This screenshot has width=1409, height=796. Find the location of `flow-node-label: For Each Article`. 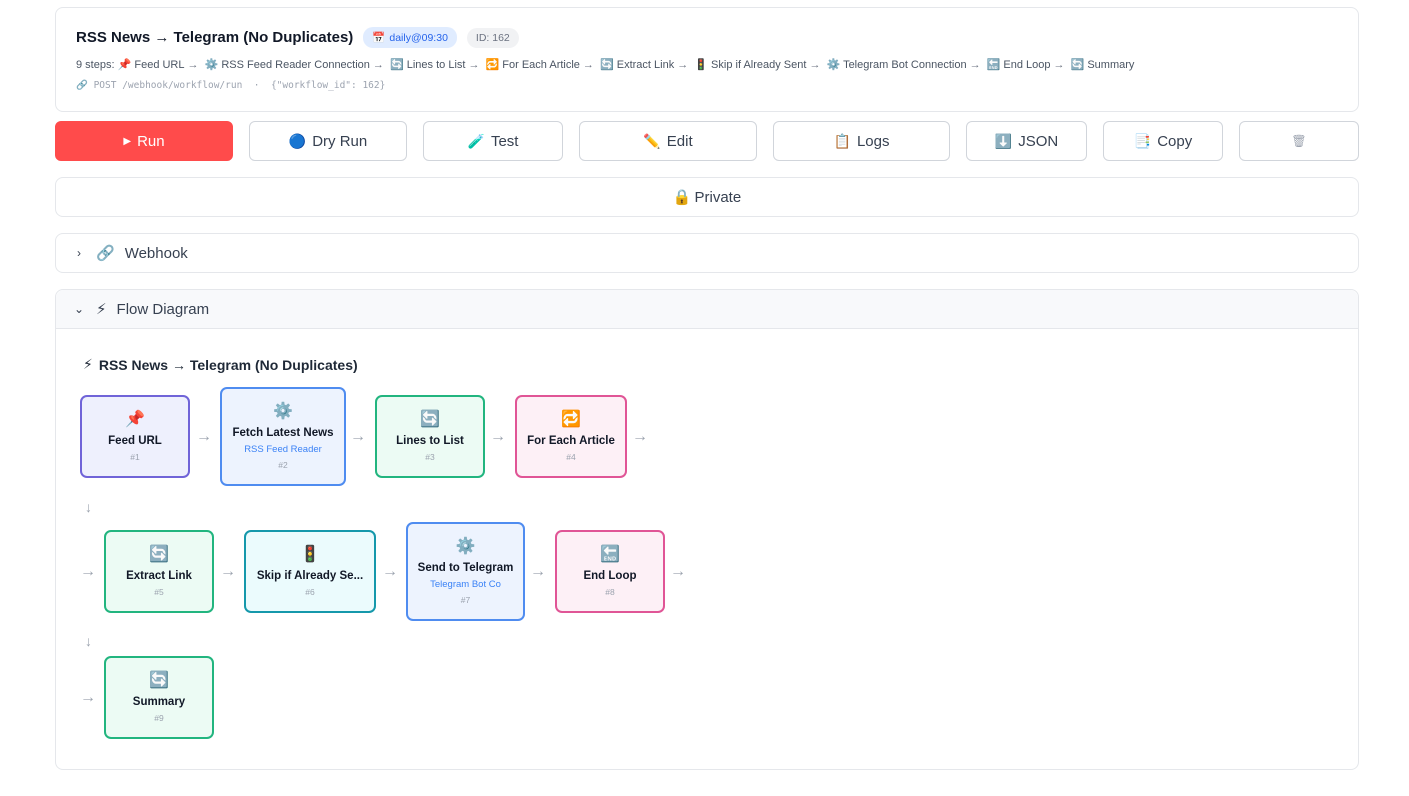

flow-node-label: For Each Article is located at coordinates (571, 441).